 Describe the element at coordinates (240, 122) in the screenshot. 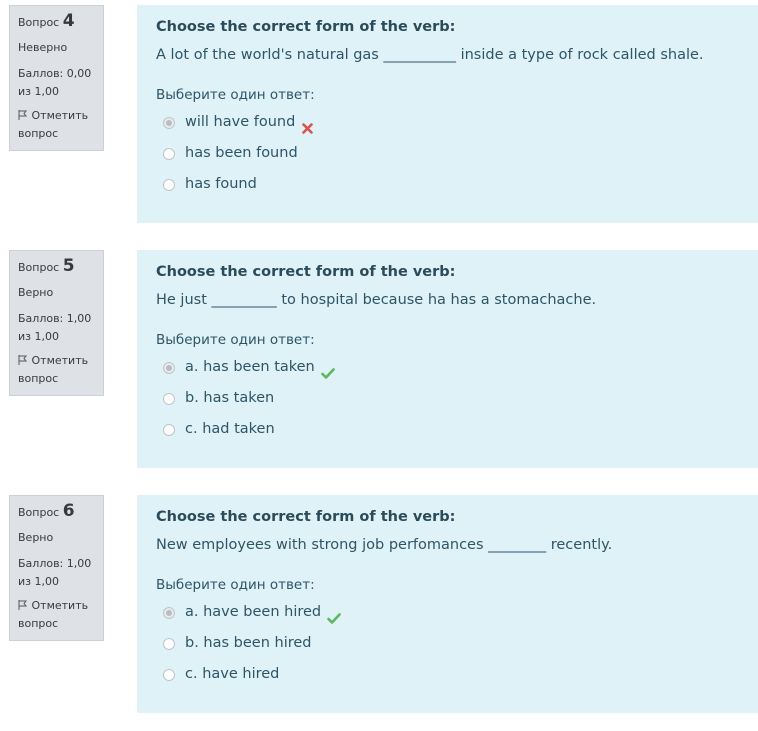

I see `answer-option-label: will have found` at that location.